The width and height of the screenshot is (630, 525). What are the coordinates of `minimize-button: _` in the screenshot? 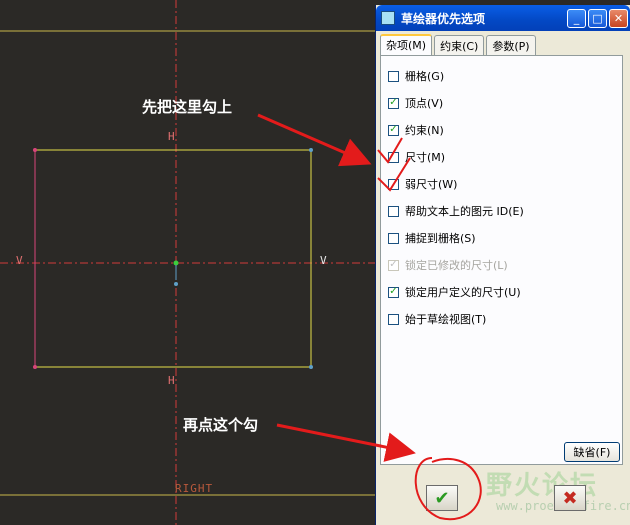 It's located at (576, 18).